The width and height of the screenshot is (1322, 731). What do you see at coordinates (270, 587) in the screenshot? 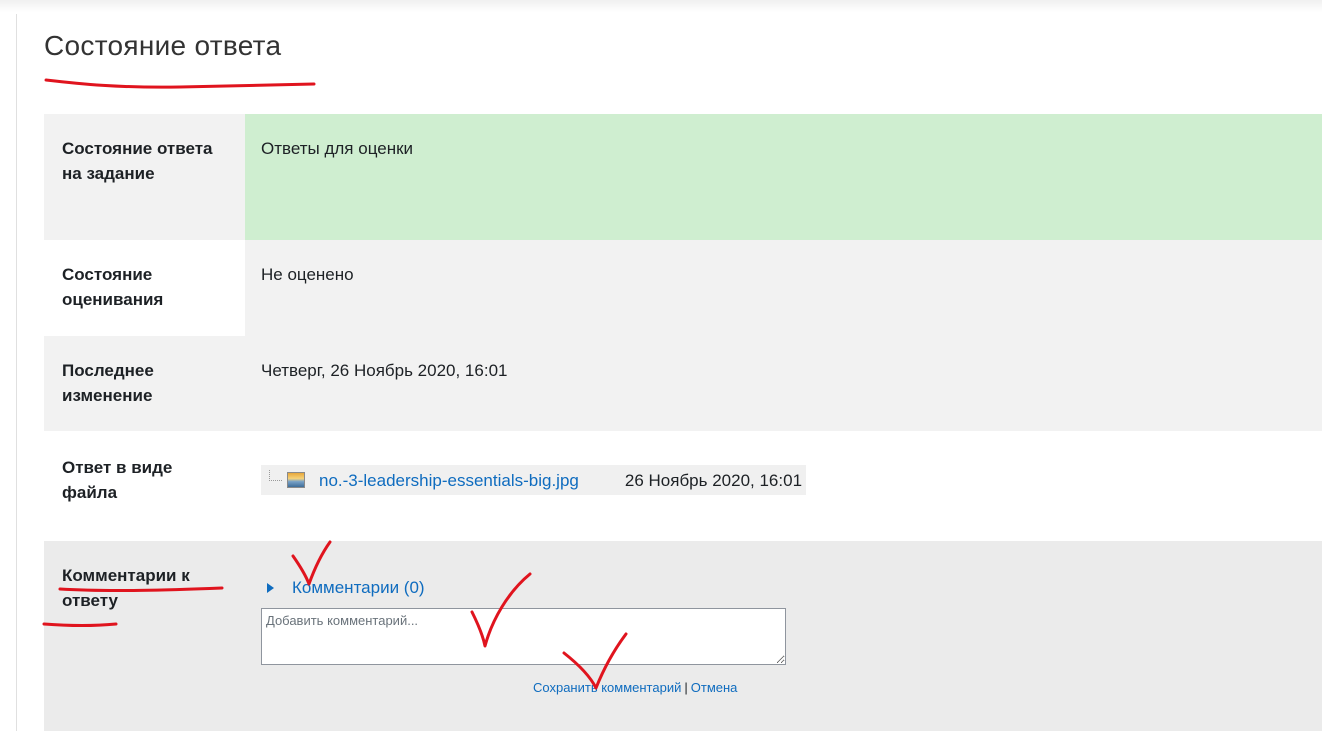
I see `caret-right-icon` at bounding box center [270, 587].